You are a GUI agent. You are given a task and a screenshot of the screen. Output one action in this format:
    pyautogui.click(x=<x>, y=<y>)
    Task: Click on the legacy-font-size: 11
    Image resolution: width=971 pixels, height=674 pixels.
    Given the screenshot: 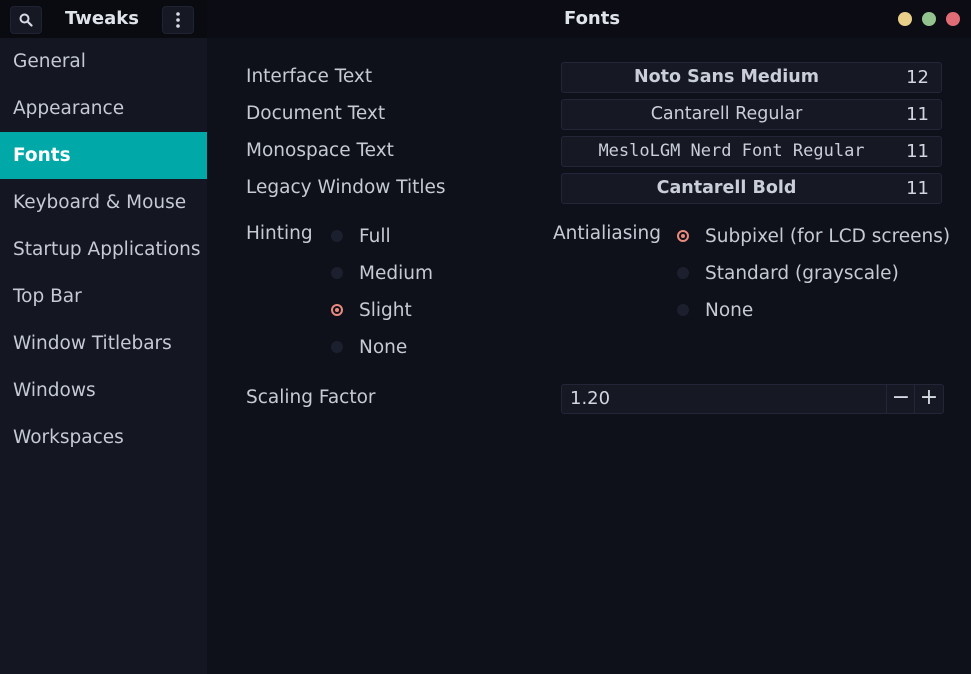 What is the action you would take?
    pyautogui.click(x=917, y=188)
    